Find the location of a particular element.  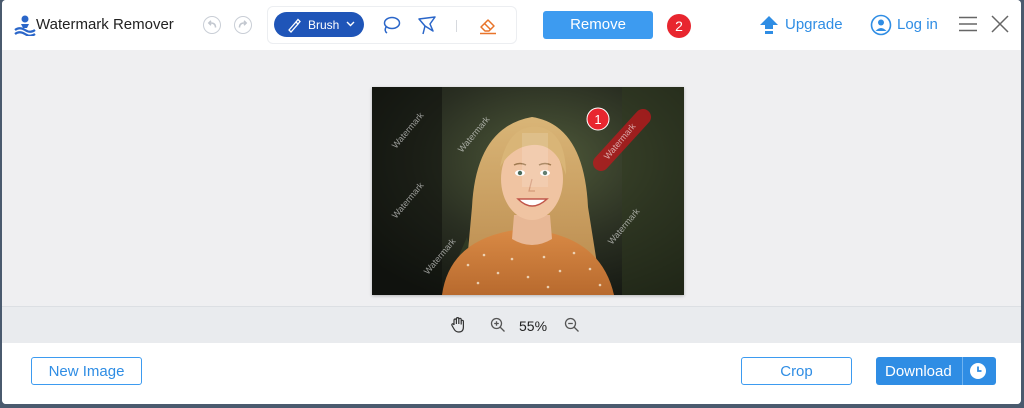

tool-divider is located at coordinates (456, 26).